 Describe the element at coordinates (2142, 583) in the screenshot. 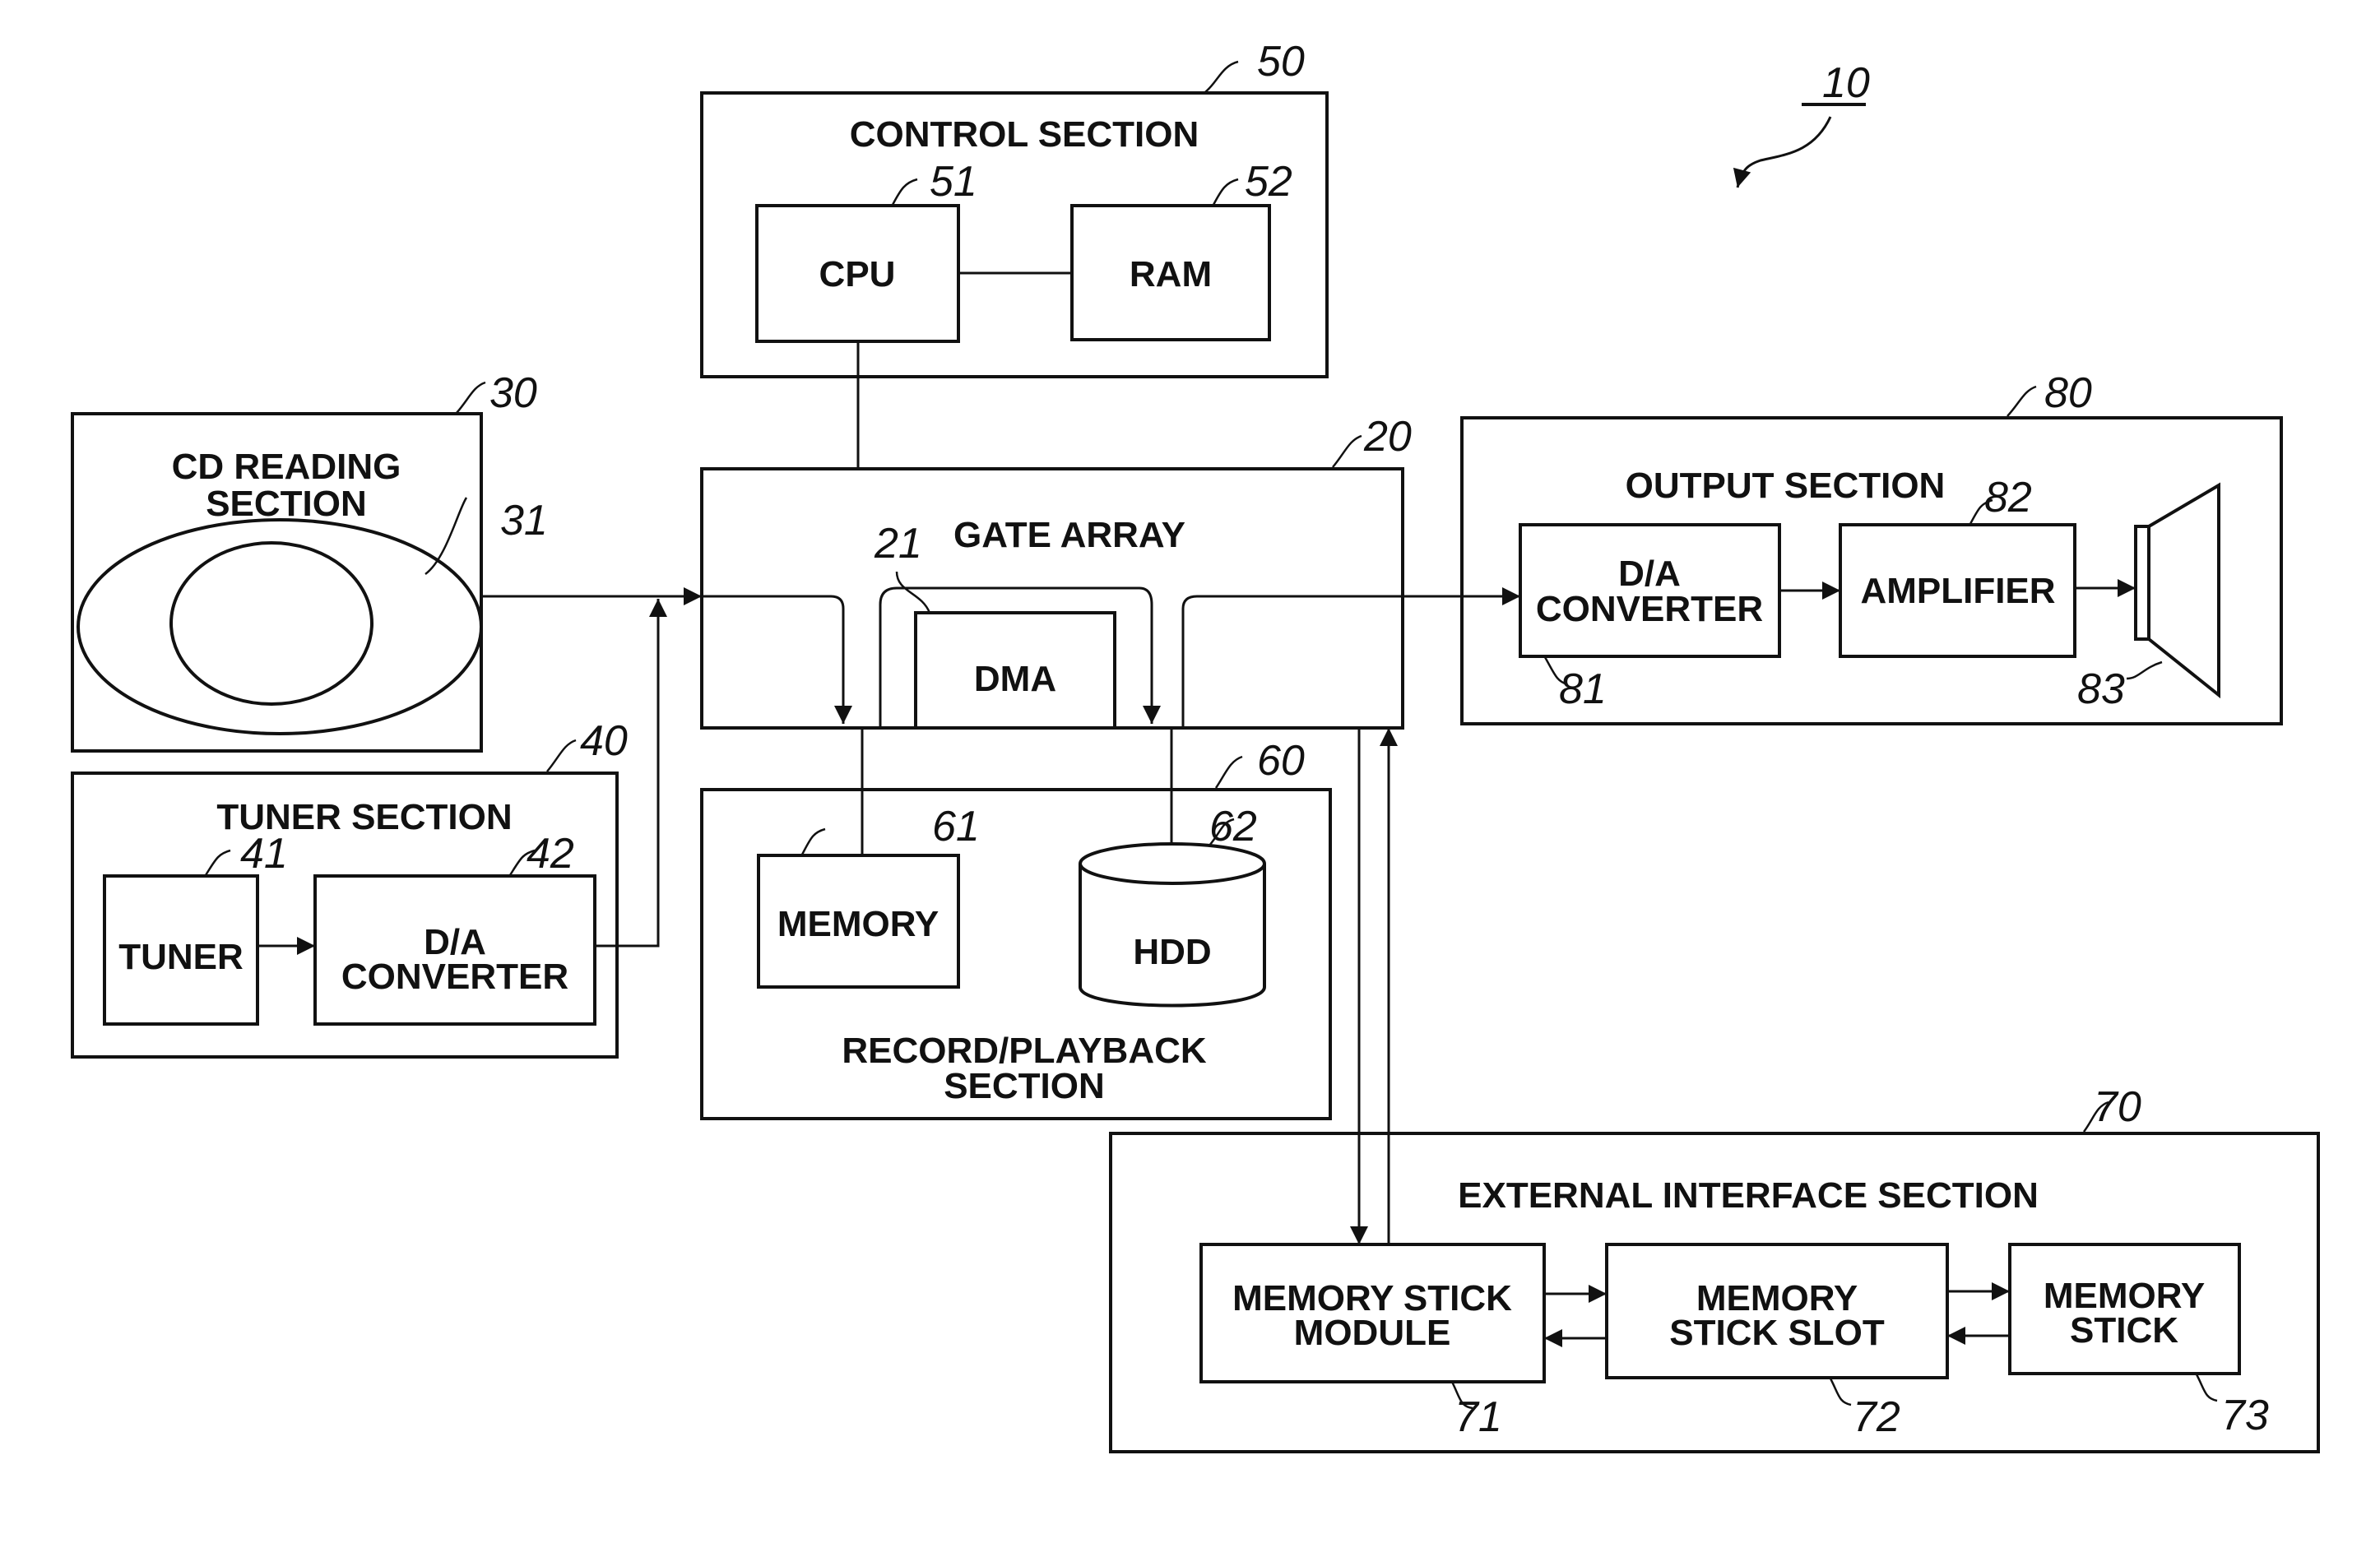

I see `speaker-magnet` at that location.